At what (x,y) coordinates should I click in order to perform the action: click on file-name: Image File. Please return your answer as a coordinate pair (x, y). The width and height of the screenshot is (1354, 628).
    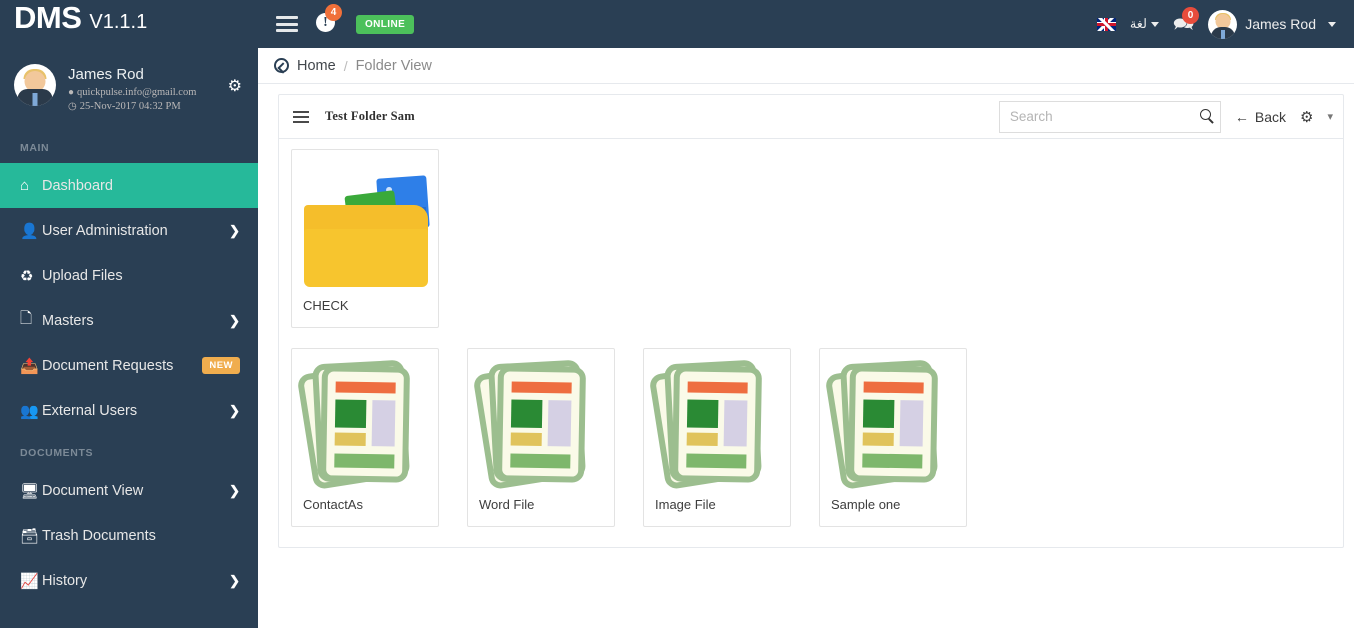
    Looking at the image, I should click on (685, 504).